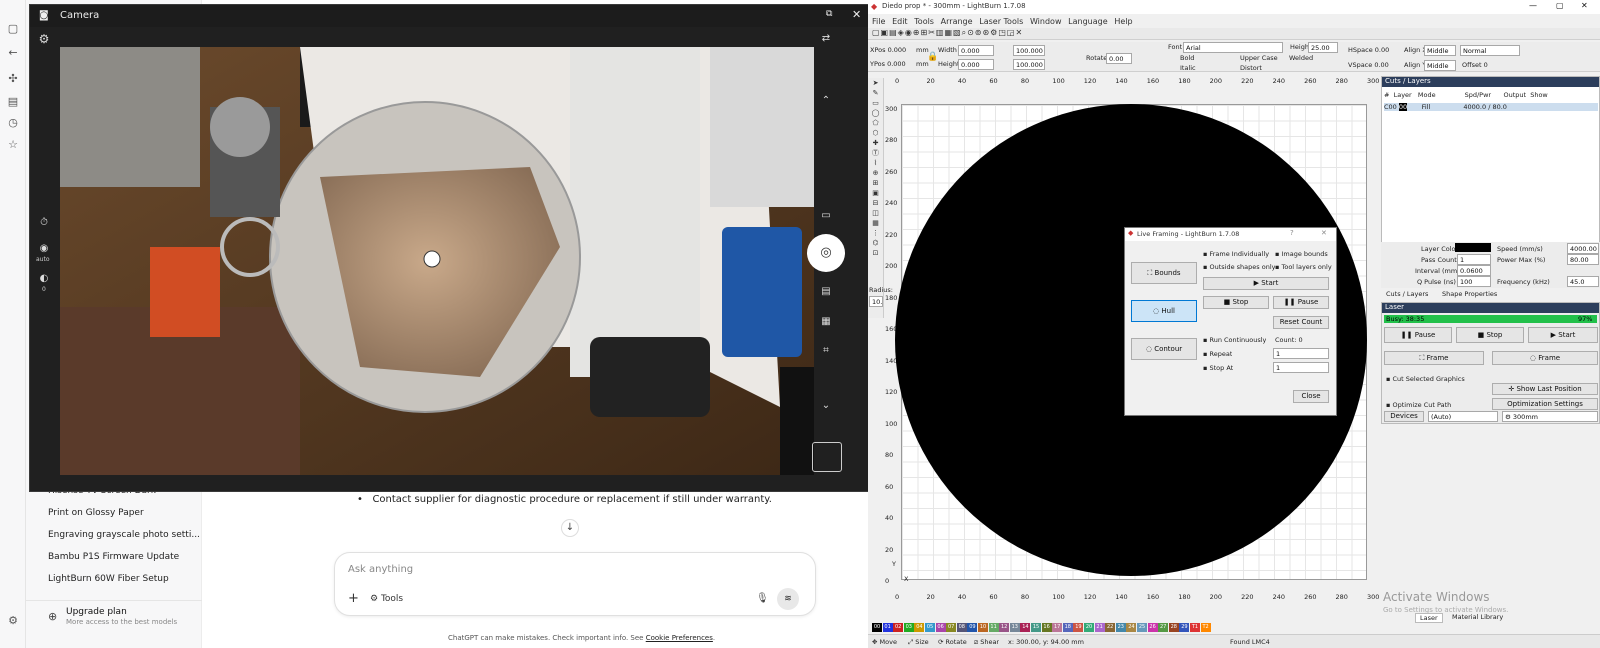 The height and width of the screenshot is (648, 1600). Describe the element at coordinates (1301, 353) in the screenshot. I see `repeat-input: 1` at that location.